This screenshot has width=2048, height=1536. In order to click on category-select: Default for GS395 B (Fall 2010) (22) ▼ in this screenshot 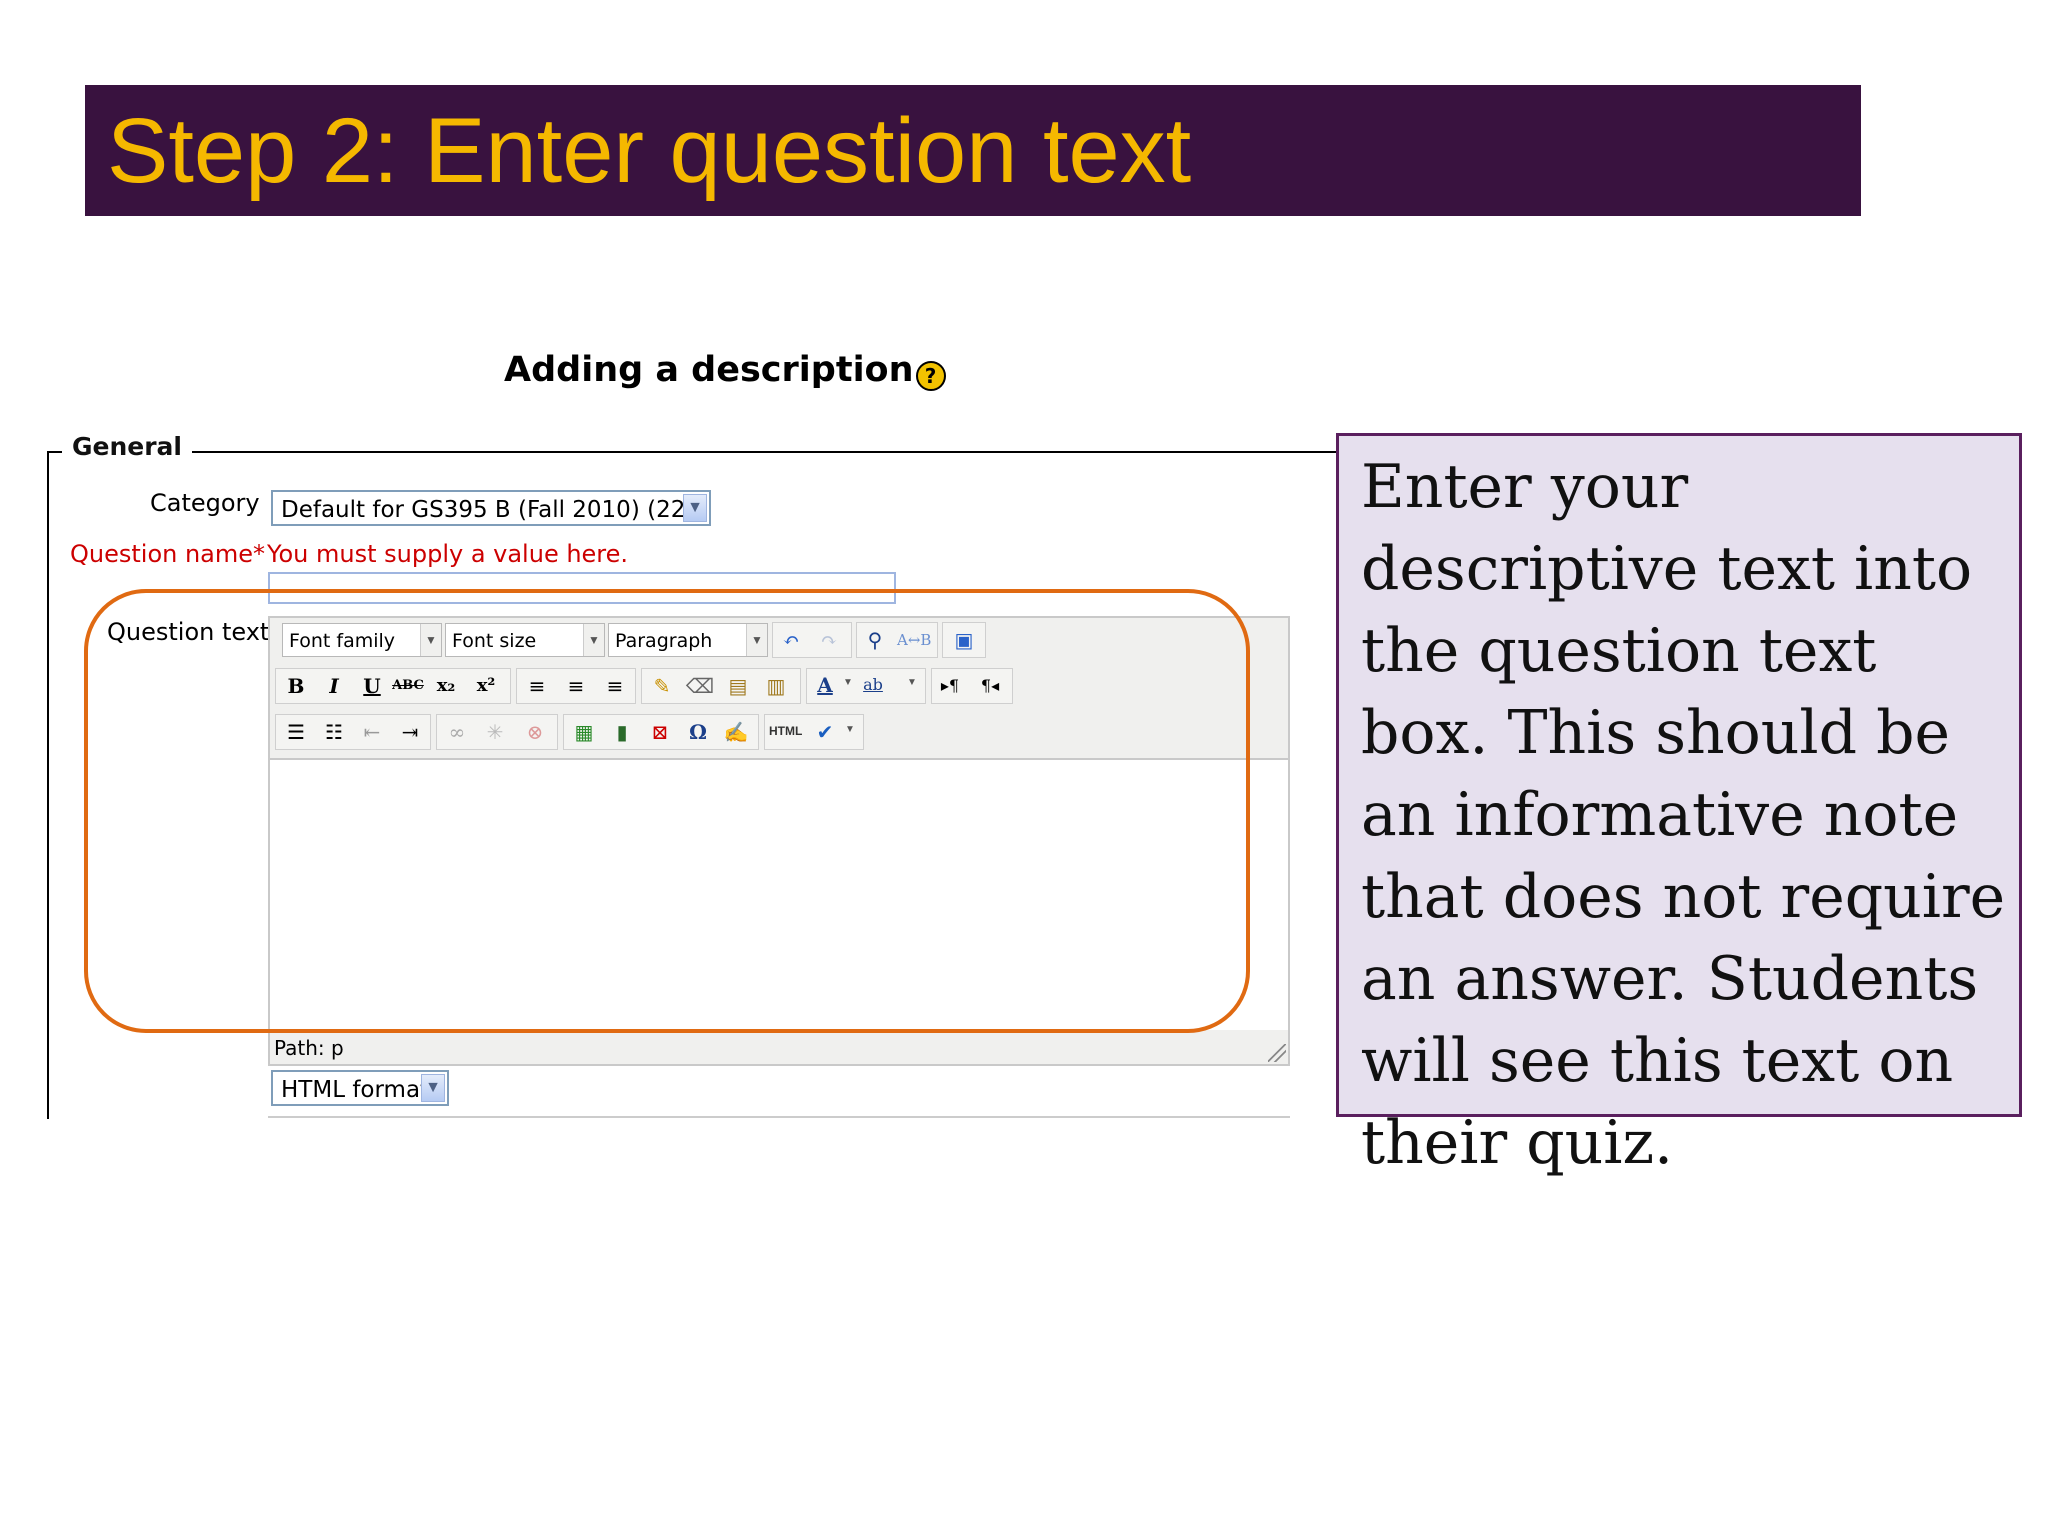, I will do `click(491, 508)`.